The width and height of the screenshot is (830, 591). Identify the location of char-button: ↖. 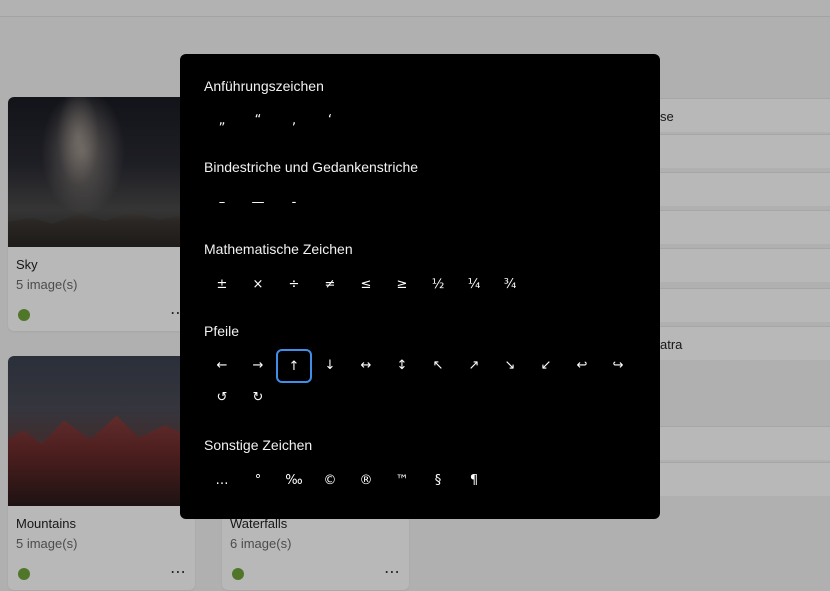
(438, 365).